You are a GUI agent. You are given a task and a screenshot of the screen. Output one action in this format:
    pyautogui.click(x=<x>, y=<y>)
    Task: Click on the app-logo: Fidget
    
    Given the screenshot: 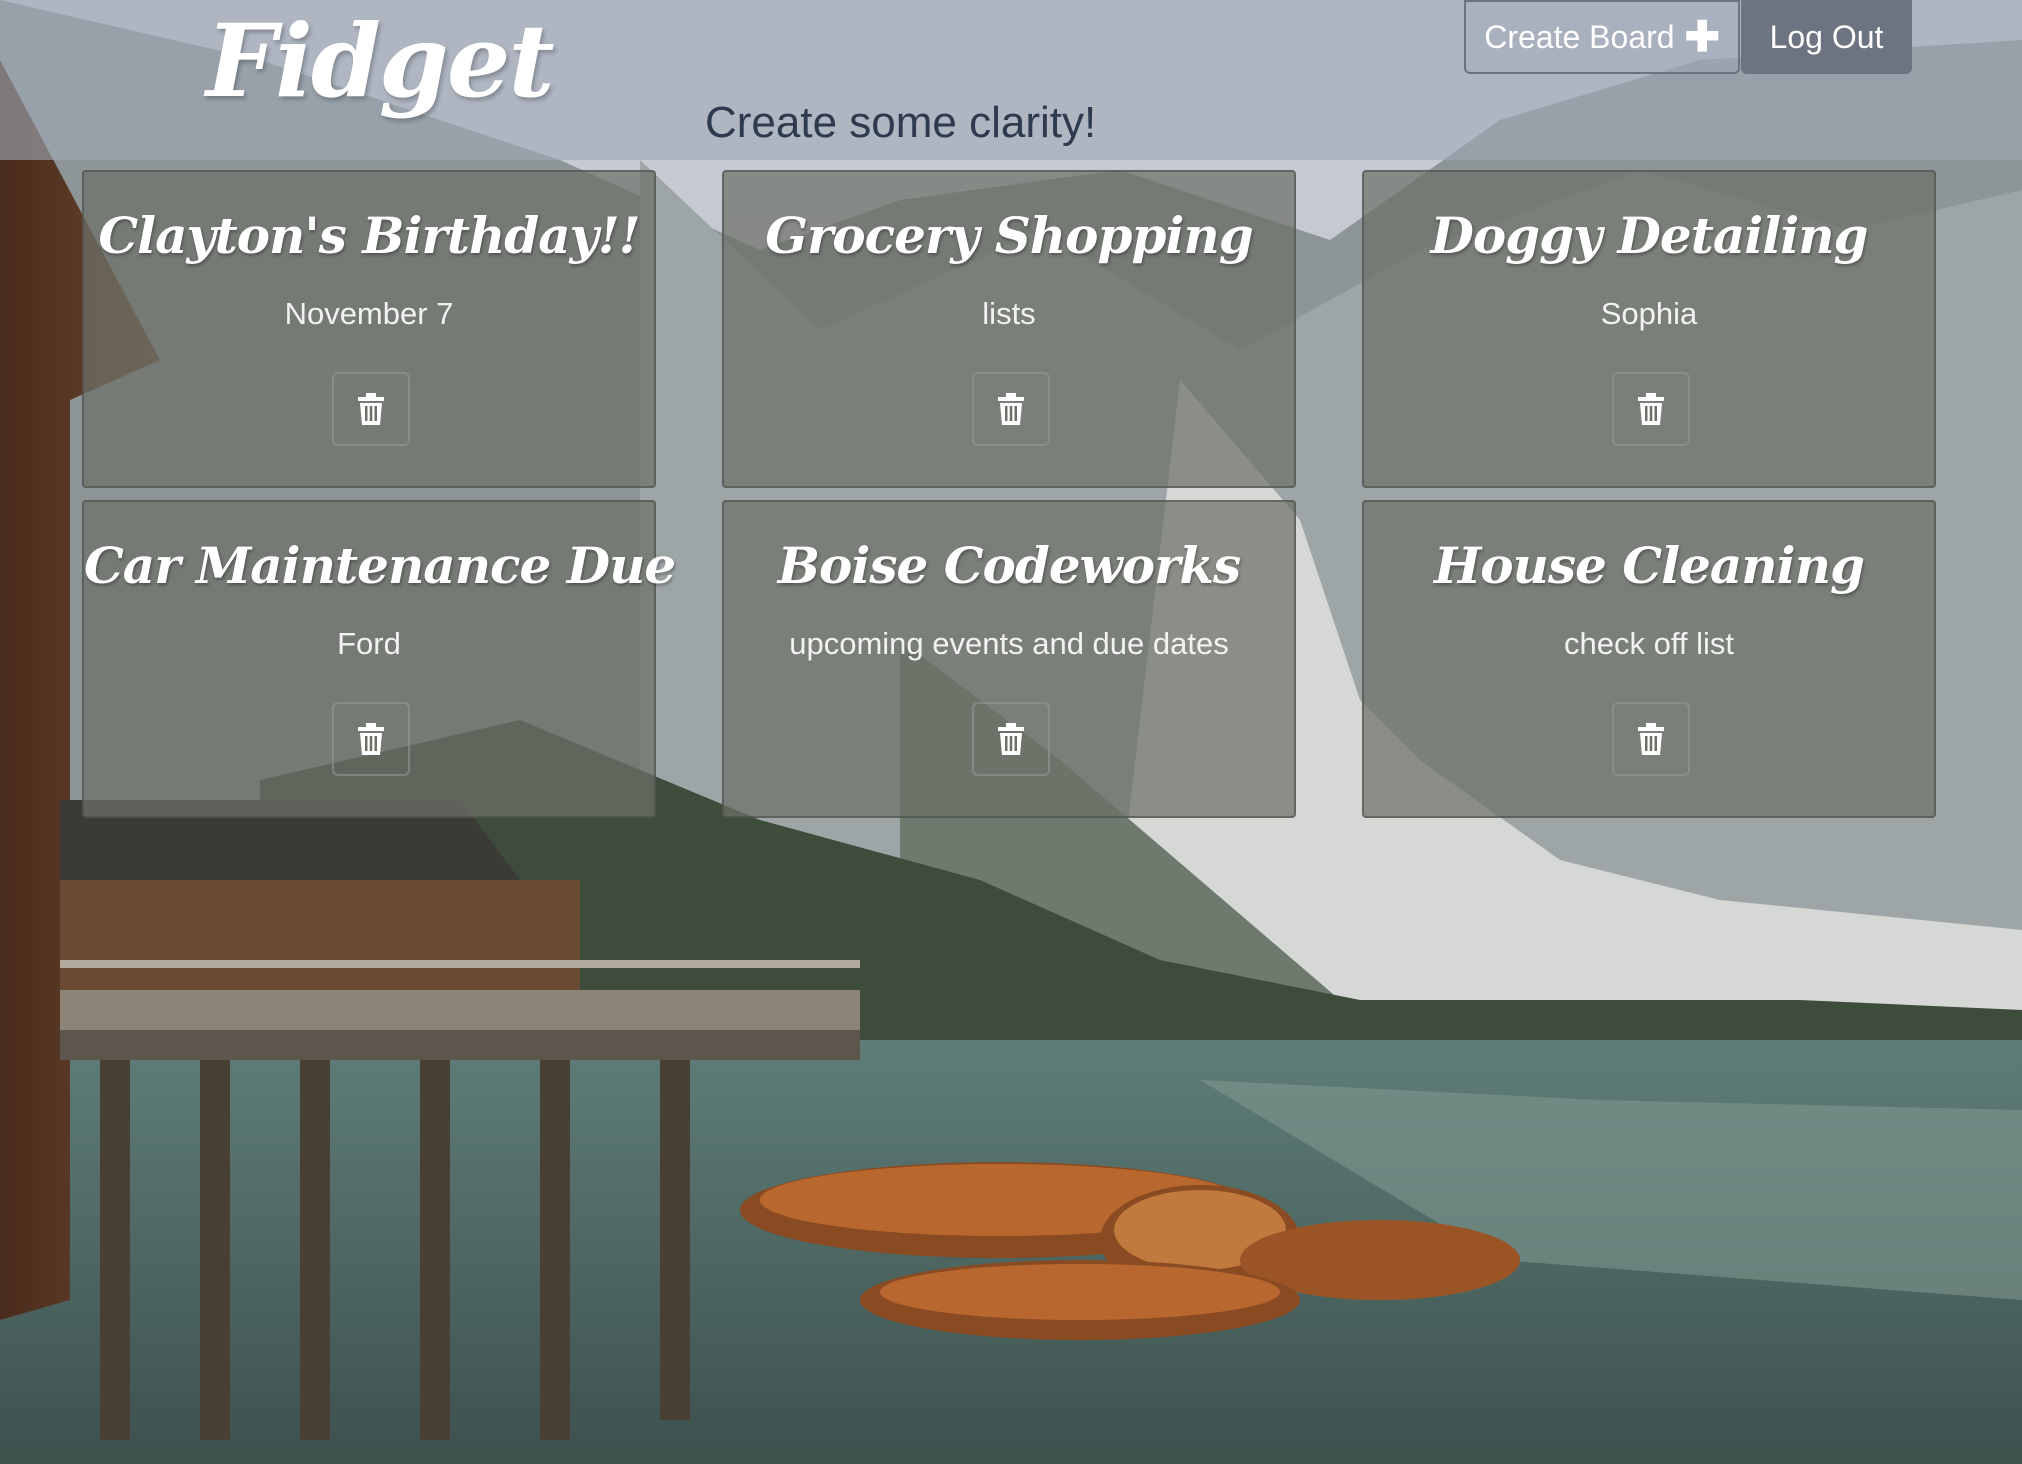 What is the action you would take?
    pyautogui.click(x=380, y=61)
    